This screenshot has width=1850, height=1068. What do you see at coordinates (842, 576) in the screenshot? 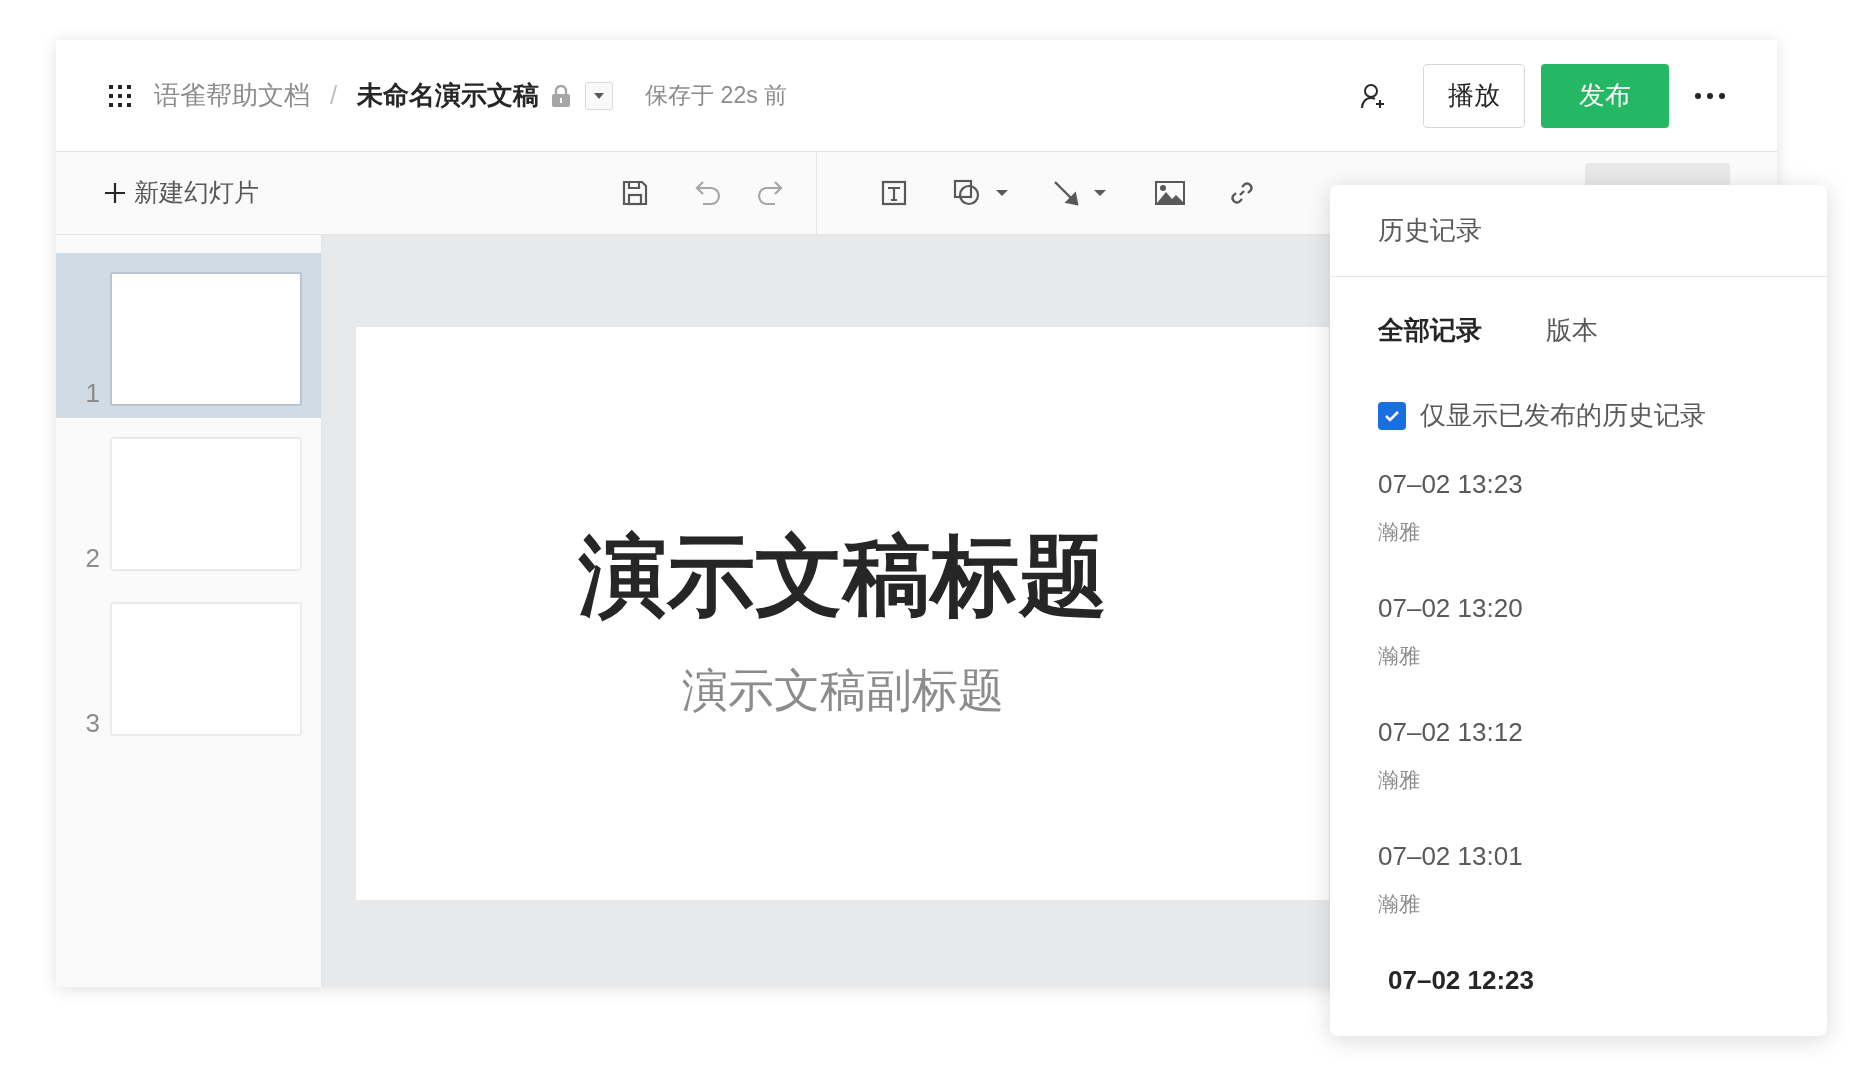
I see `slide-title: 演示文稿标题` at bounding box center [842, 576].